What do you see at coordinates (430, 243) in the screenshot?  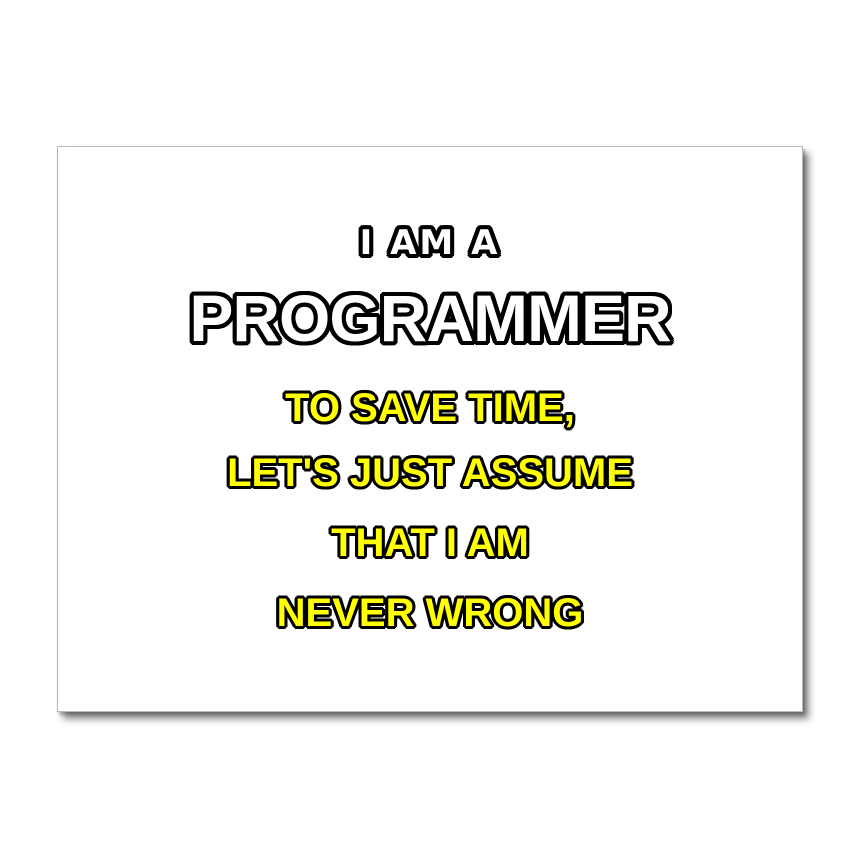 I see `headline-small: I AM A` at bounding box center [430, 243].